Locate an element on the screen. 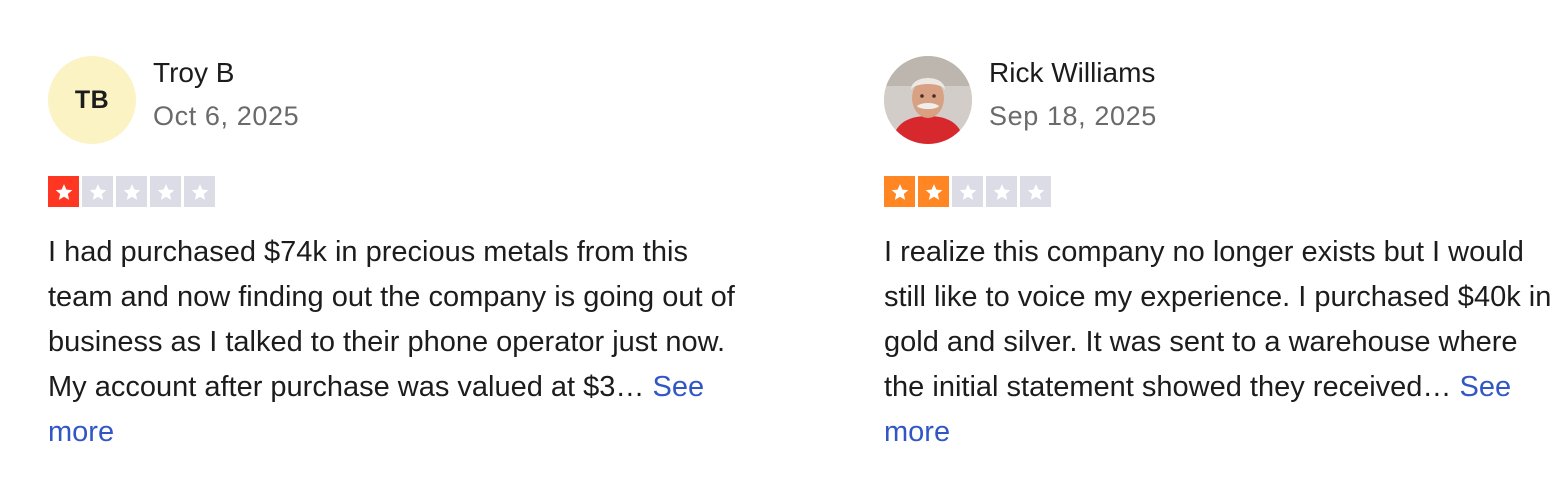 The width and height of the screenshot is (1568, 504). review-header: Rick Williams Sep 18, 2025 is located at coordinates (1224, 100).